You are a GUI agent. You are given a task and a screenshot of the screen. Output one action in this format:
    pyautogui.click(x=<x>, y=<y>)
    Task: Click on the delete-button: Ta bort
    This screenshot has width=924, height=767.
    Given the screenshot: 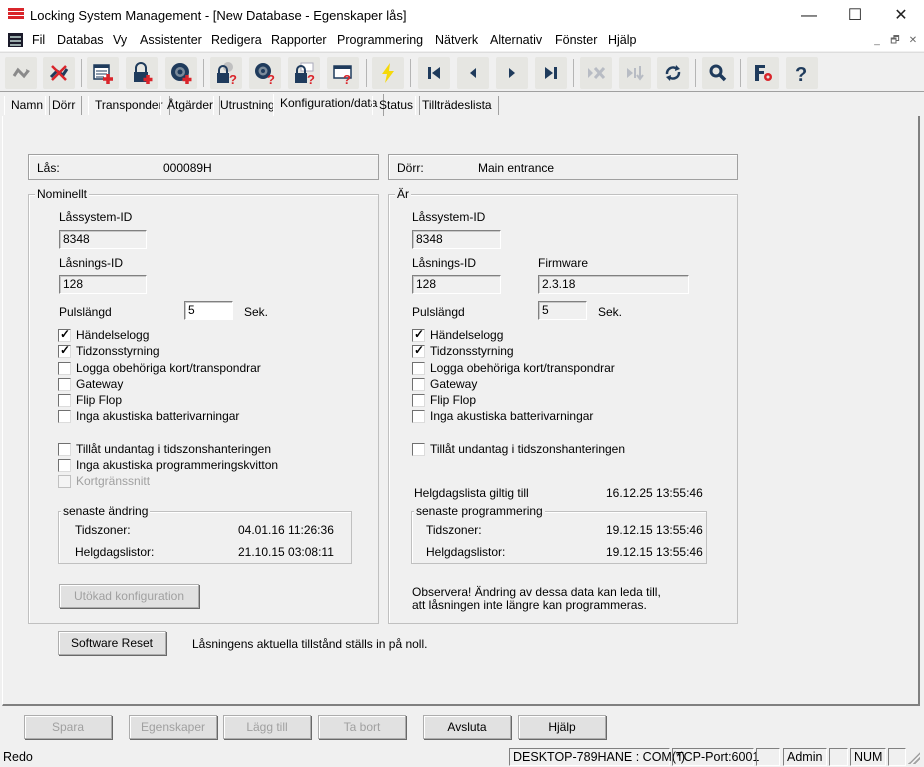 What is the action you would take?
    pyautogui.click(x=362, y=727)
    